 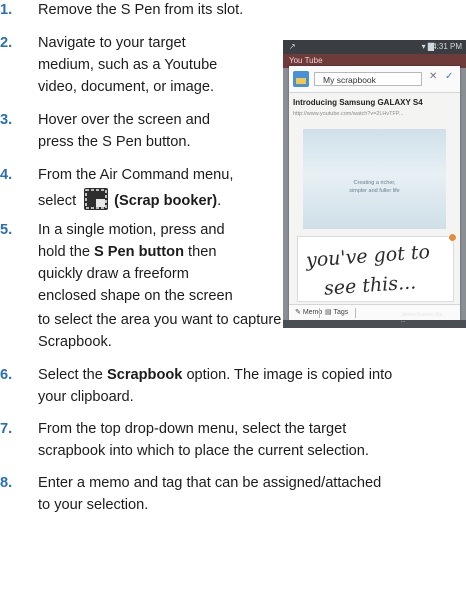 What do you see at coordinates (96, 199) in the screenshot?
I see `scrap-booker-icon` at bounding box center [96, 199].